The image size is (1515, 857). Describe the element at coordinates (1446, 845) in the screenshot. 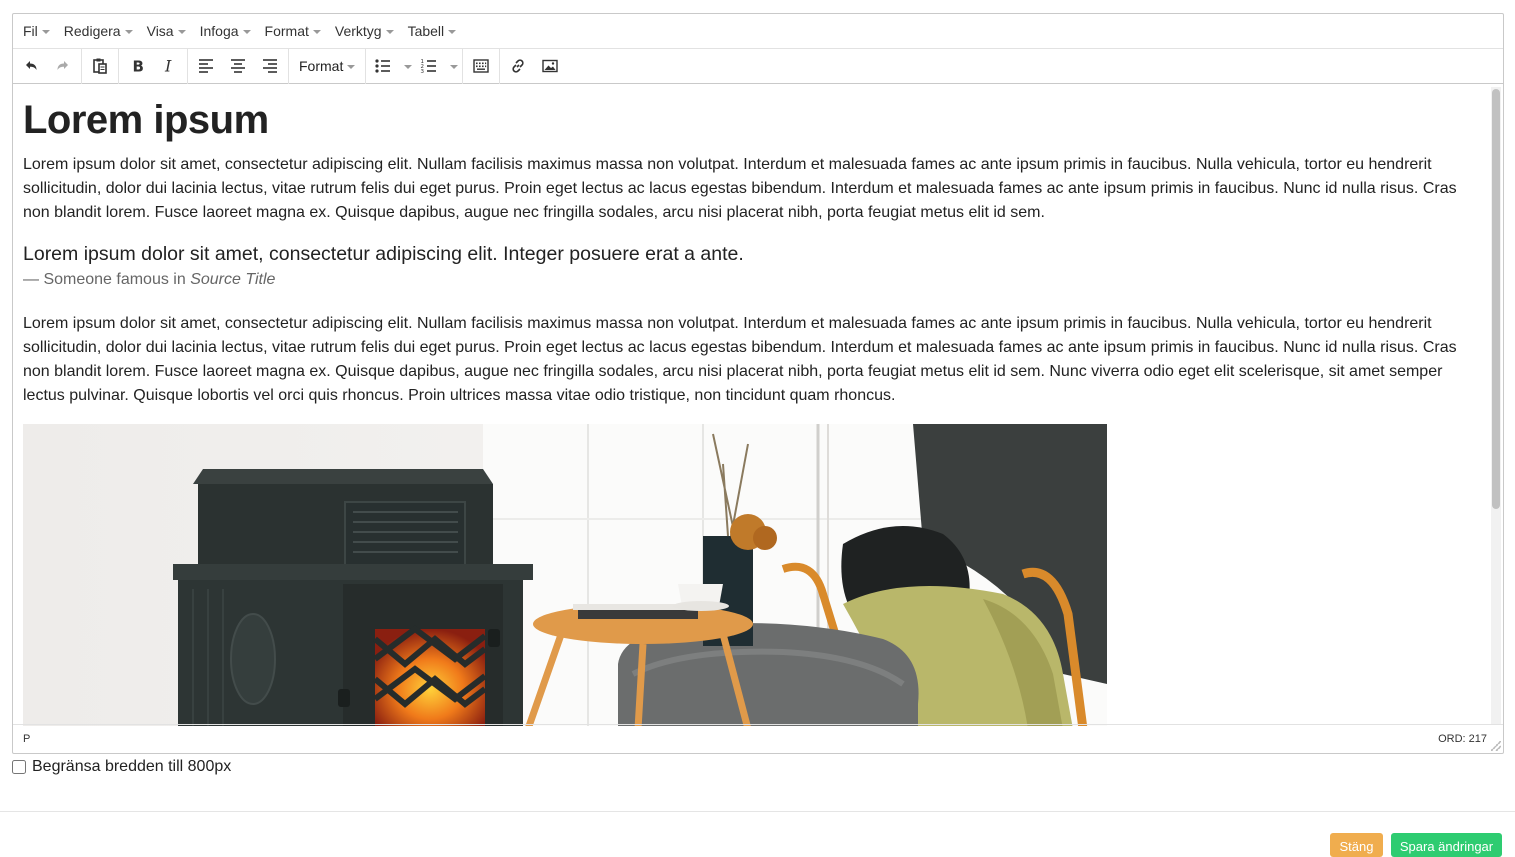

I see `save-changes-button: Spara ändringar` at that location.